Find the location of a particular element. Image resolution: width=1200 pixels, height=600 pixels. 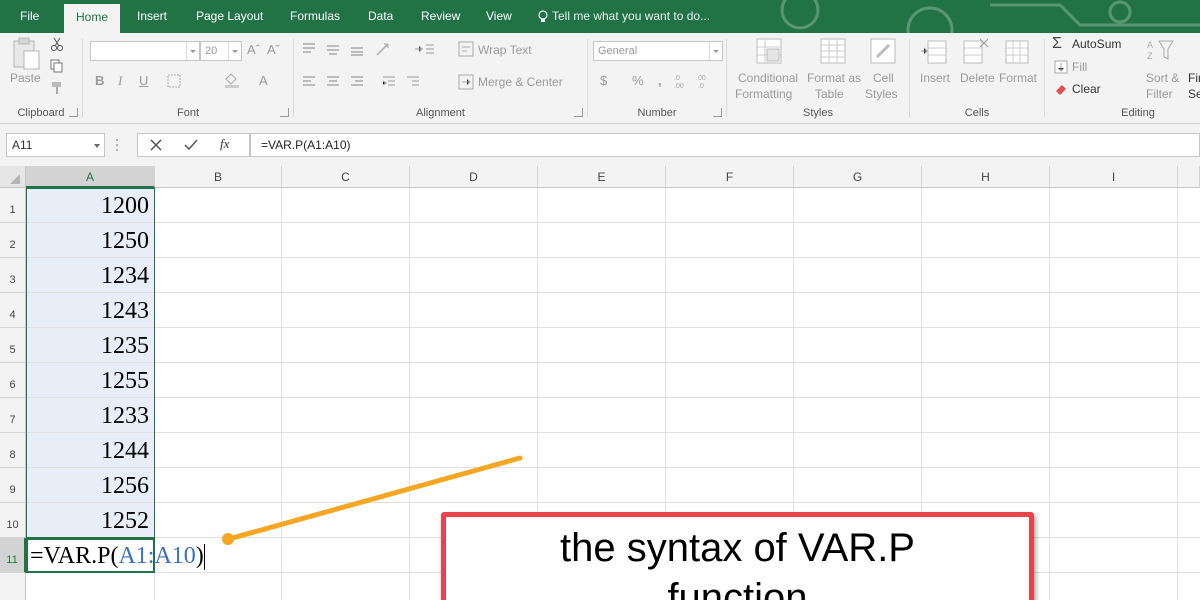

percent-icon: % is located at coordinates (638, 80).